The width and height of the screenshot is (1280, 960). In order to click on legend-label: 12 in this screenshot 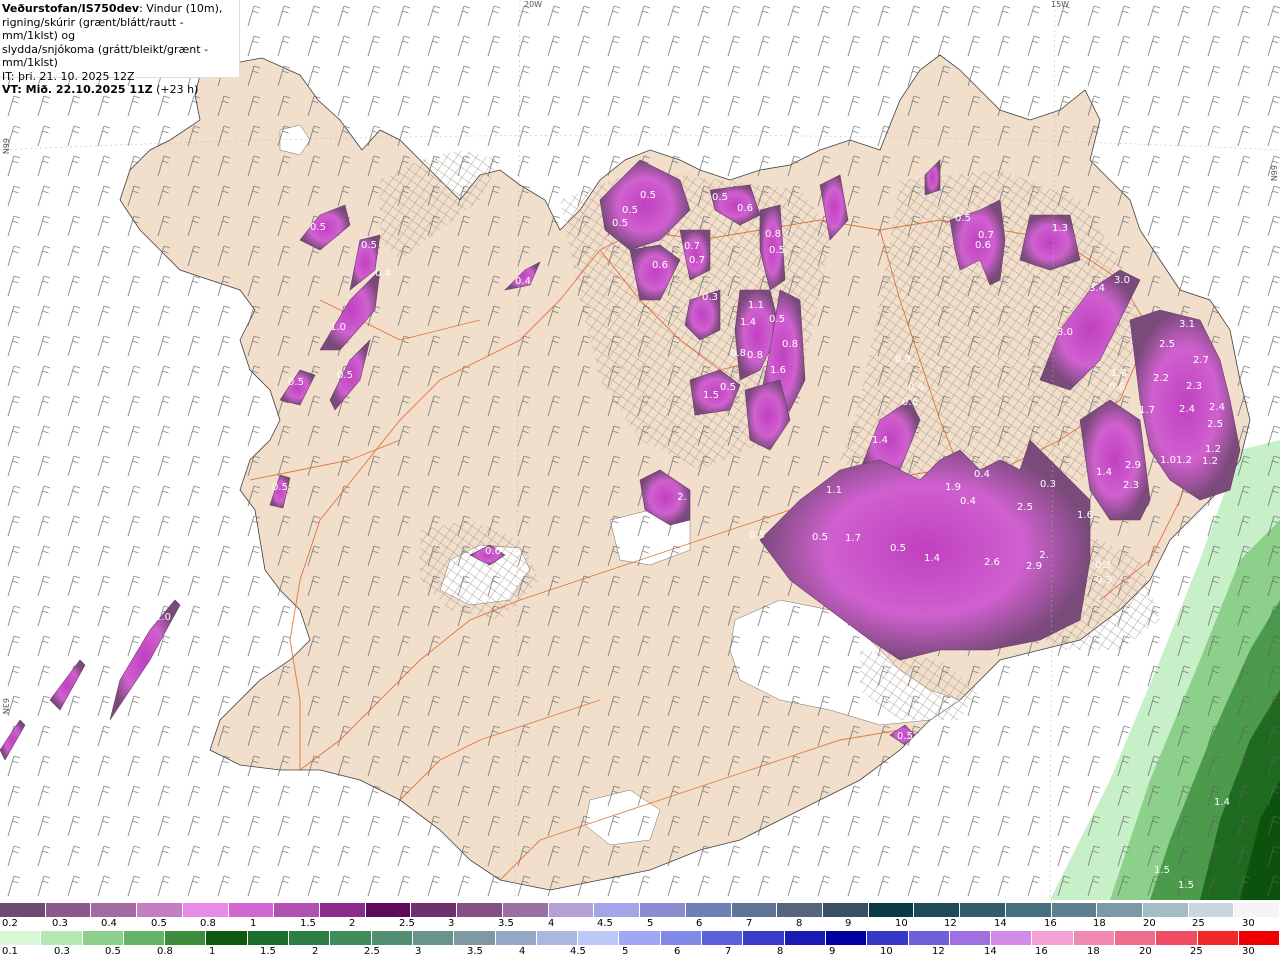, I will do `click(938, 951)`.